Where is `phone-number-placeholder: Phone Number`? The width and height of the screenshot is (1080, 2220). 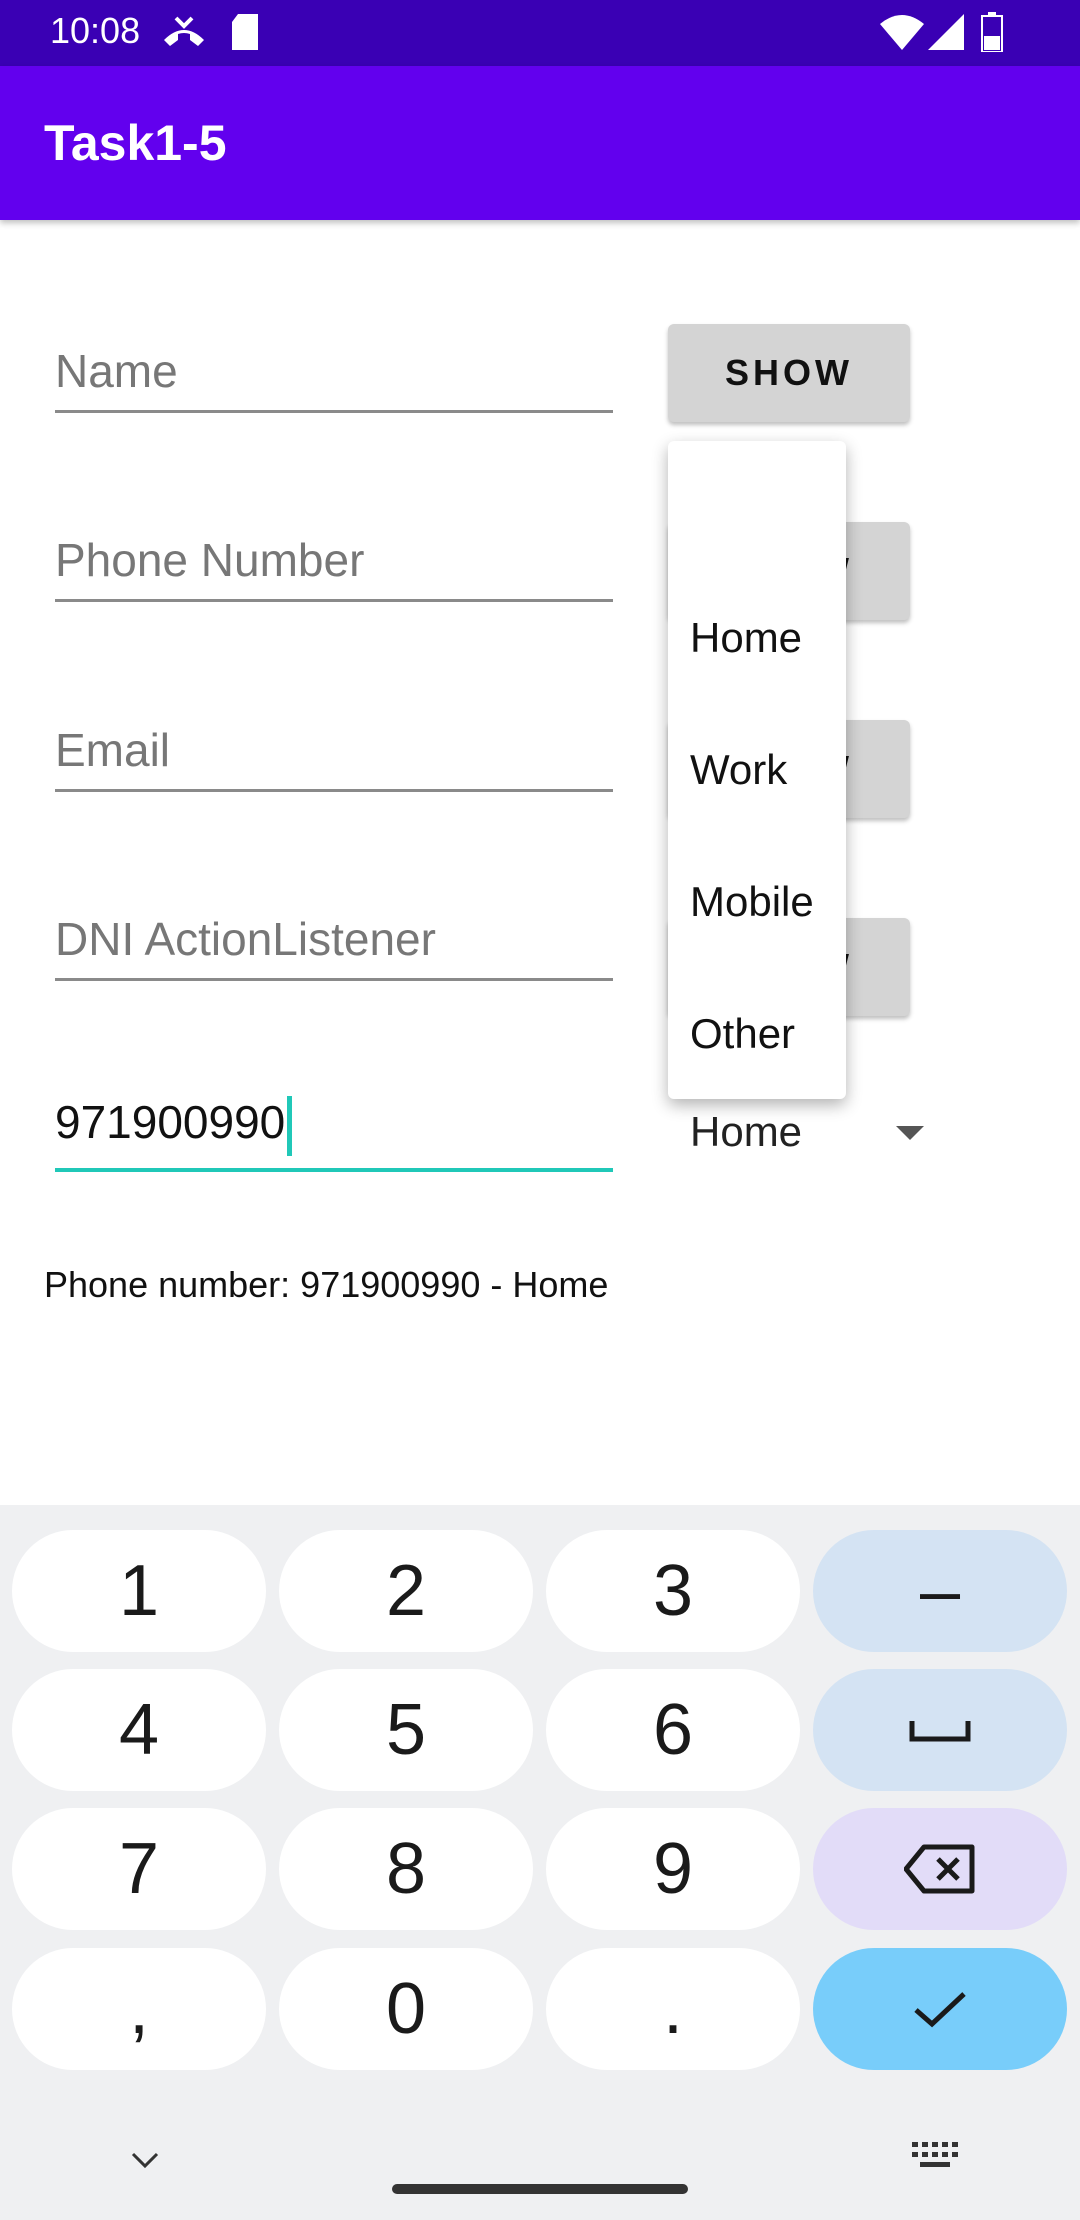 phone-number-placeholder: Phone Number is located at coordinates (210, 560).